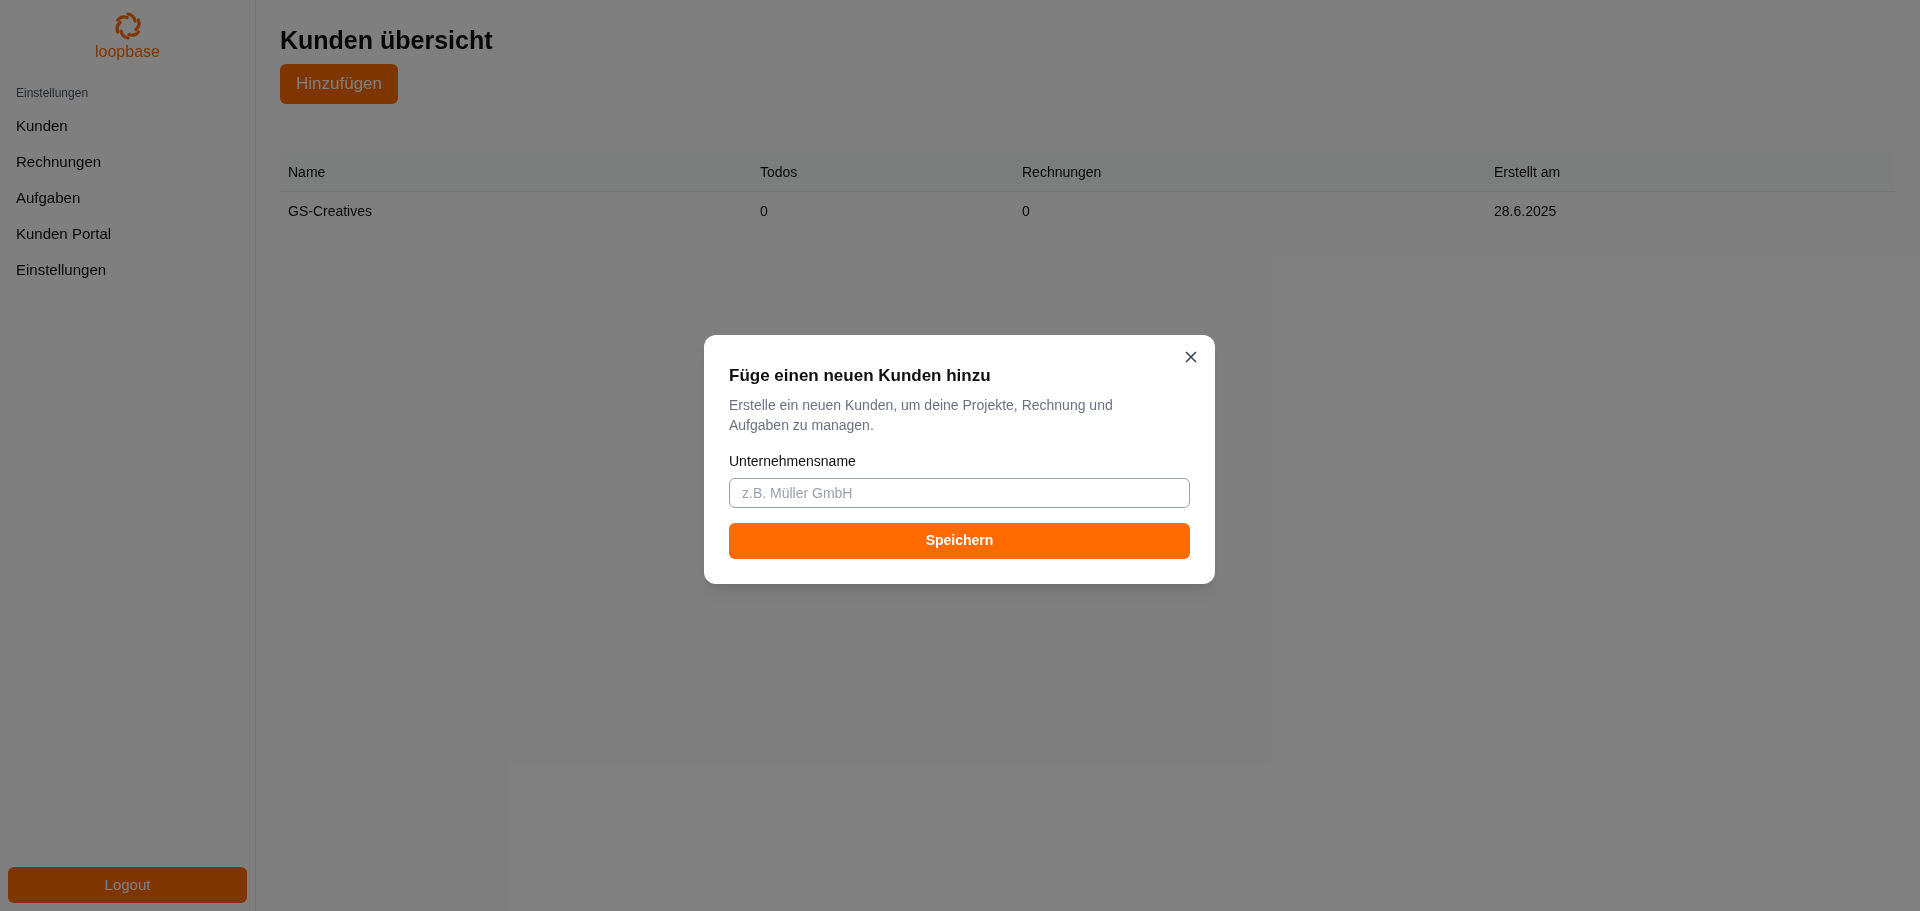  I want to click on dialog-title: Füge einen neuen Kunden hinzu, so click(860, 376).